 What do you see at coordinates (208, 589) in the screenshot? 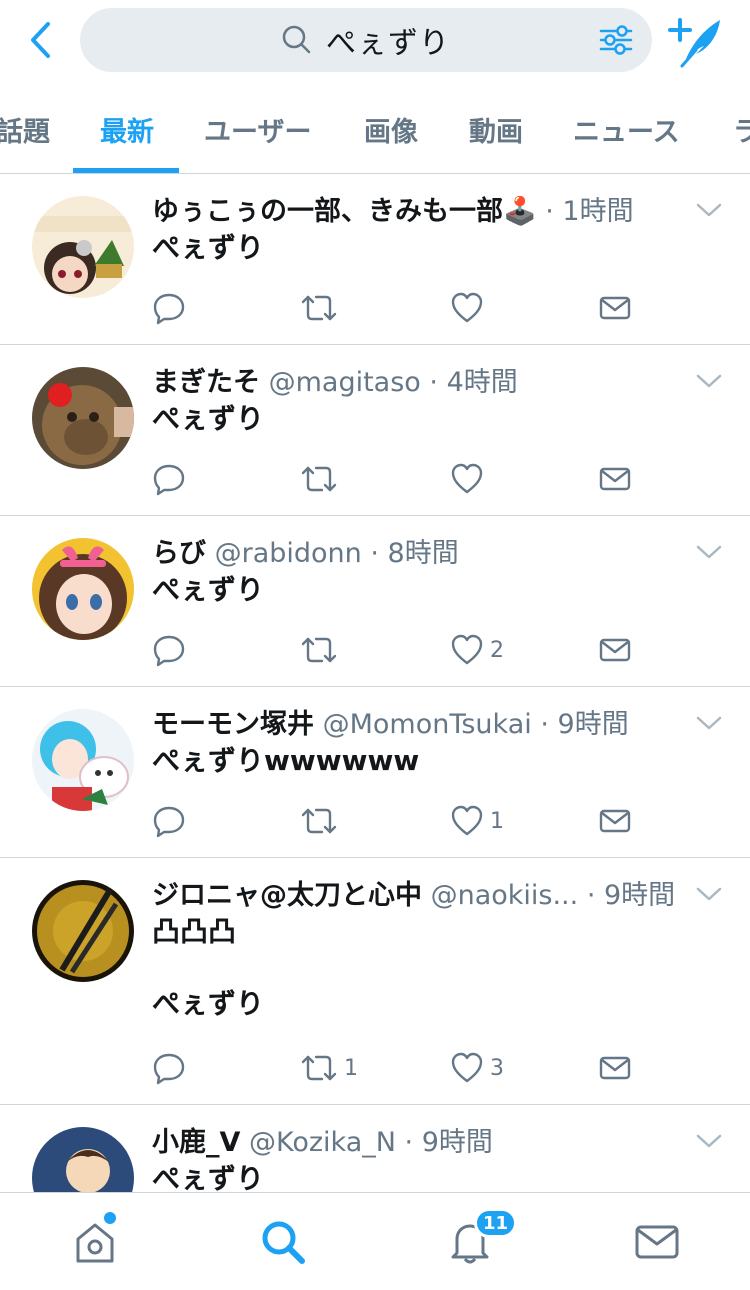
I see `tweet-text: ぺぇずり` at bounding box center [208, 589].